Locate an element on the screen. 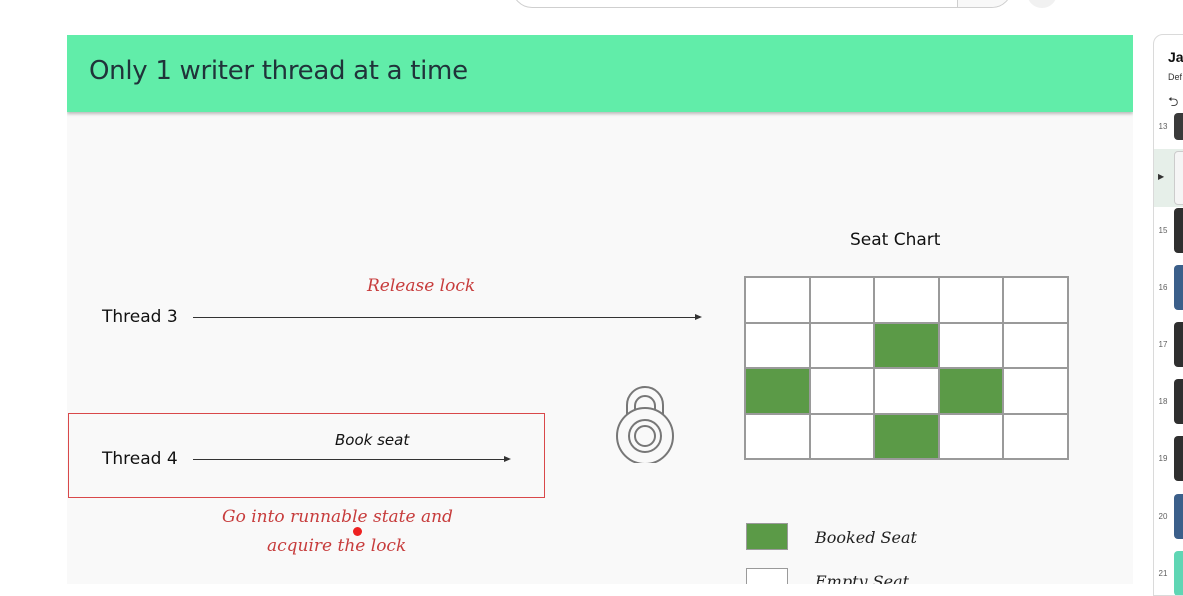 The height and width of the screenshot is (596, 1183). lock-icon is located at coordinates (645, 424).